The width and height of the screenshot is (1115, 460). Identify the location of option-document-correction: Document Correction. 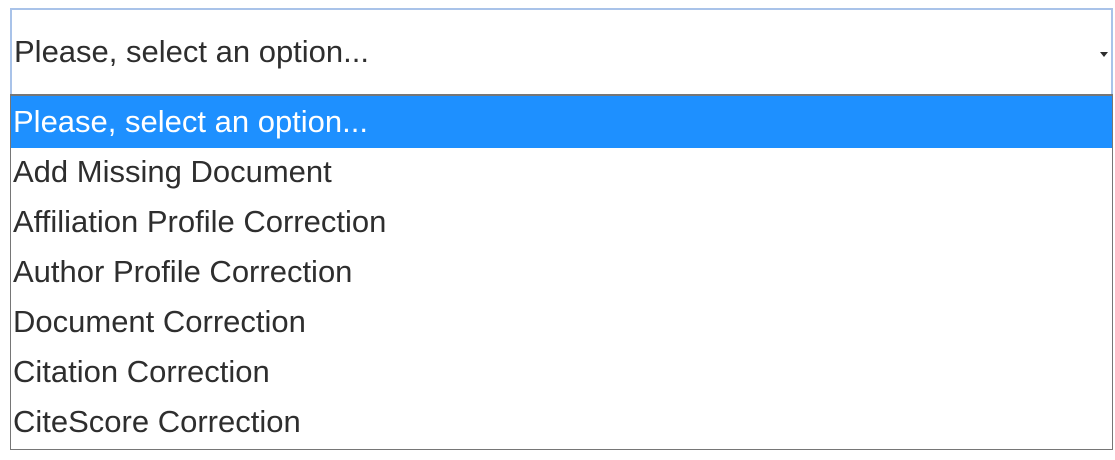
(561, 323).